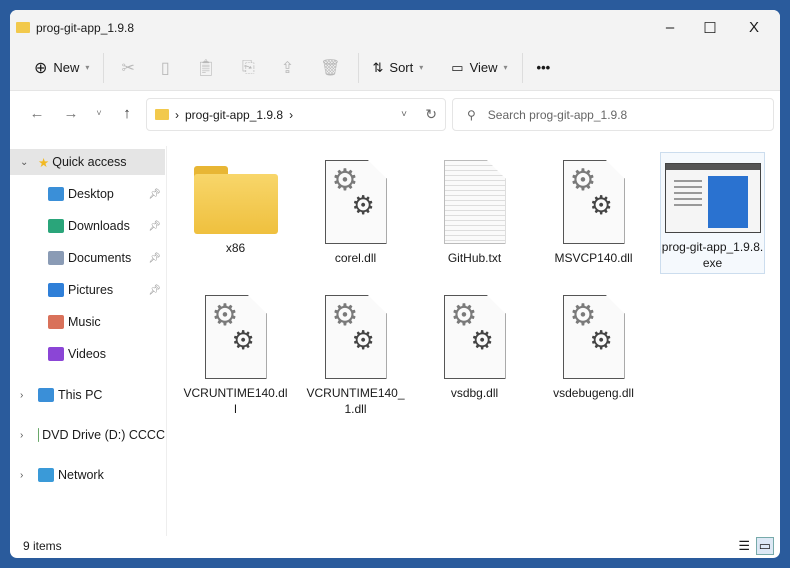  Describe the element at coordinates (61, 68) in the screenshot. I see `new-button: ⊕ New ▾` at that location.